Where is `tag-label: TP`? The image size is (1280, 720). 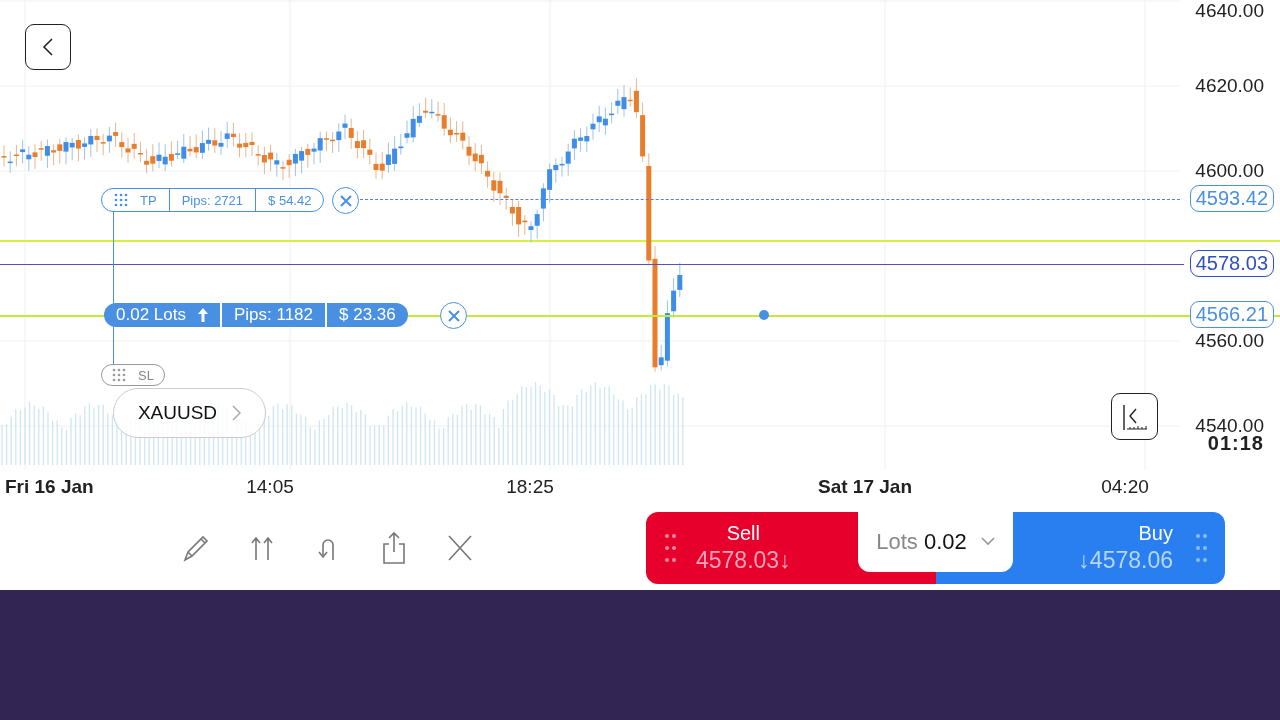 tag-label: TP is located at coordinates (148, 200).